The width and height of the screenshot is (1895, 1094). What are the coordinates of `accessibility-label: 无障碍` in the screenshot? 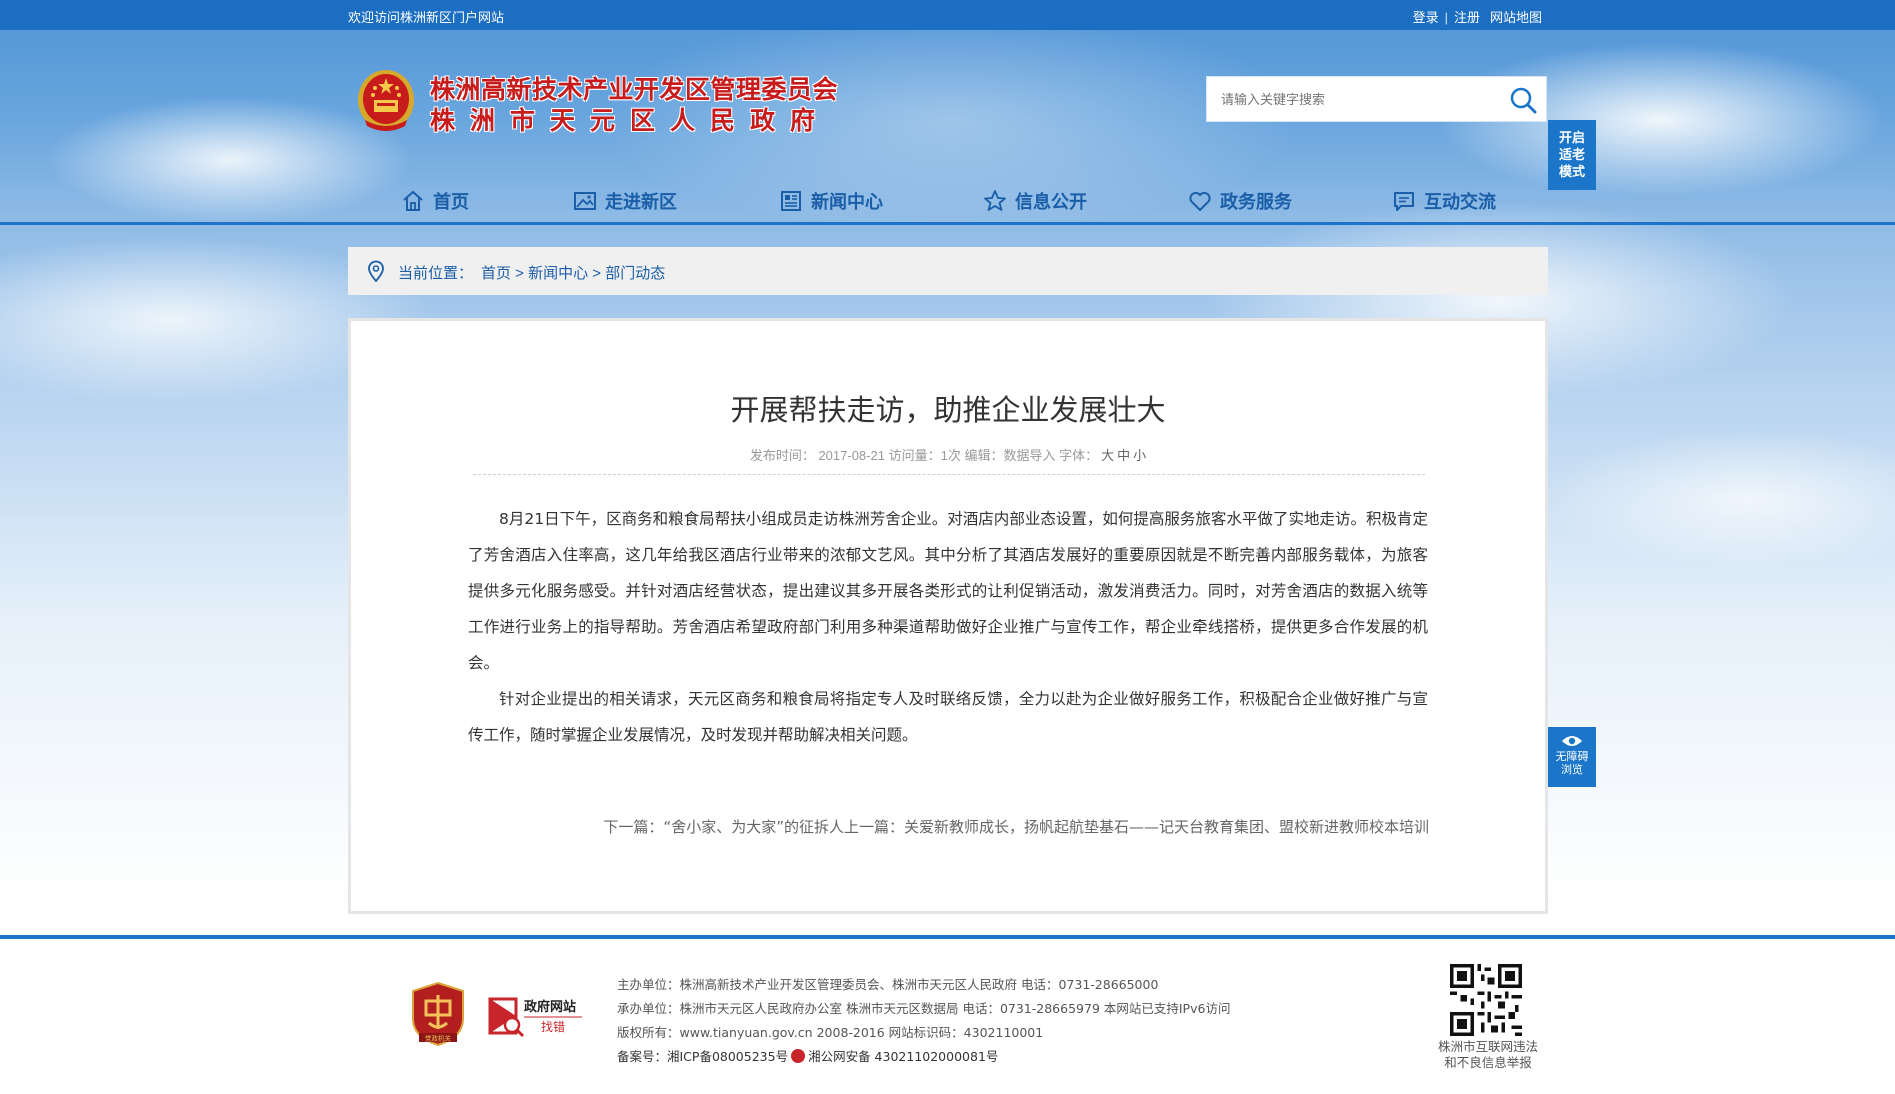 It's located at (1572, 757).